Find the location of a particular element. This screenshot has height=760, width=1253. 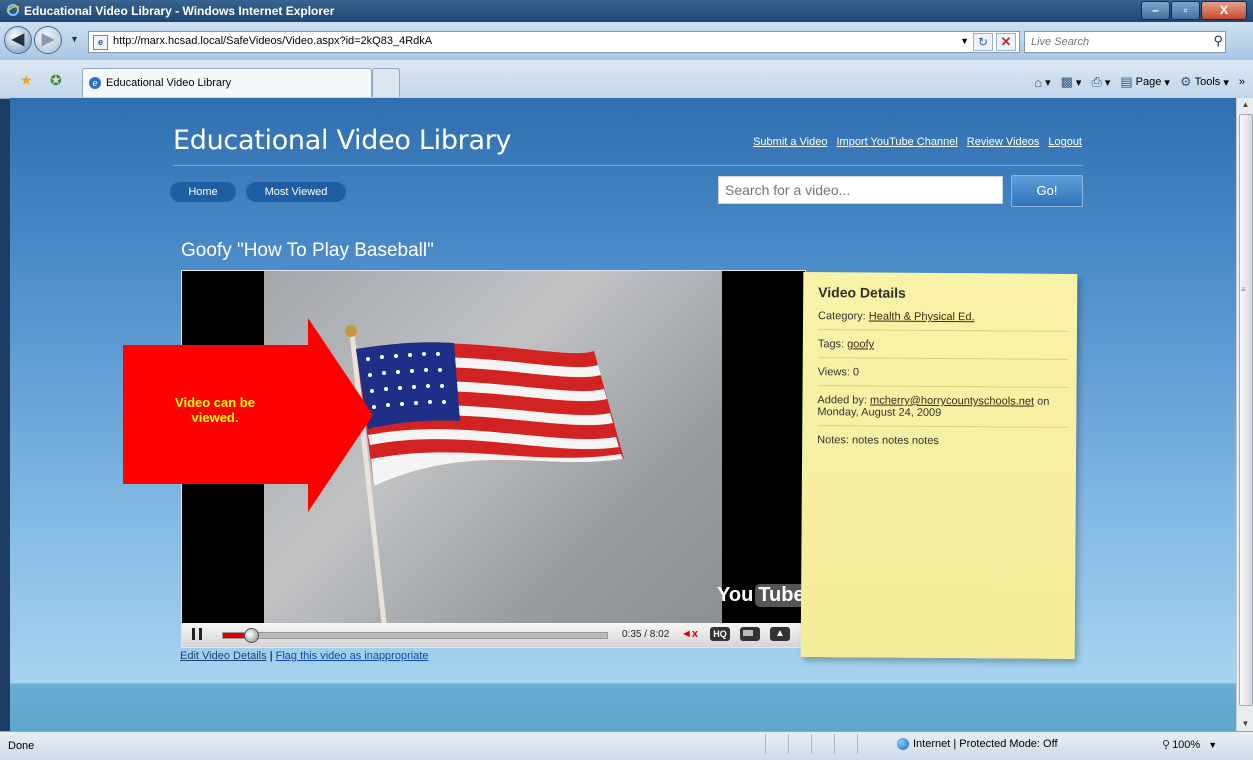

browser-tab: e Educational Video Library is located at coordinates (227, 82).